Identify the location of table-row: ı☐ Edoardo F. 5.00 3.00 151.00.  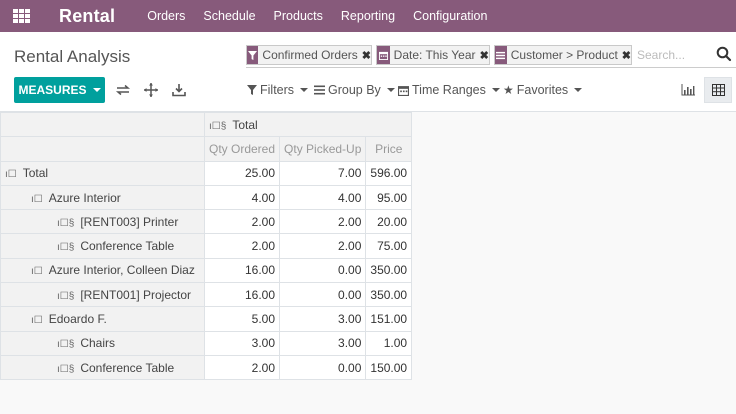
(206, 319).